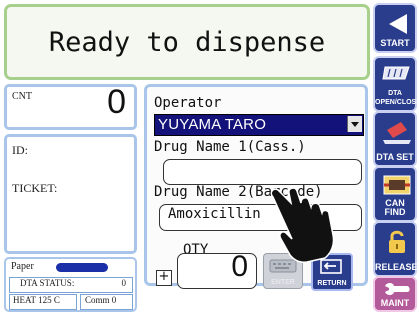 The image size is (419, 314). Describe the element at coordinates (302, 225) in the screenshot. I see `touch-hand-icon` at that location.